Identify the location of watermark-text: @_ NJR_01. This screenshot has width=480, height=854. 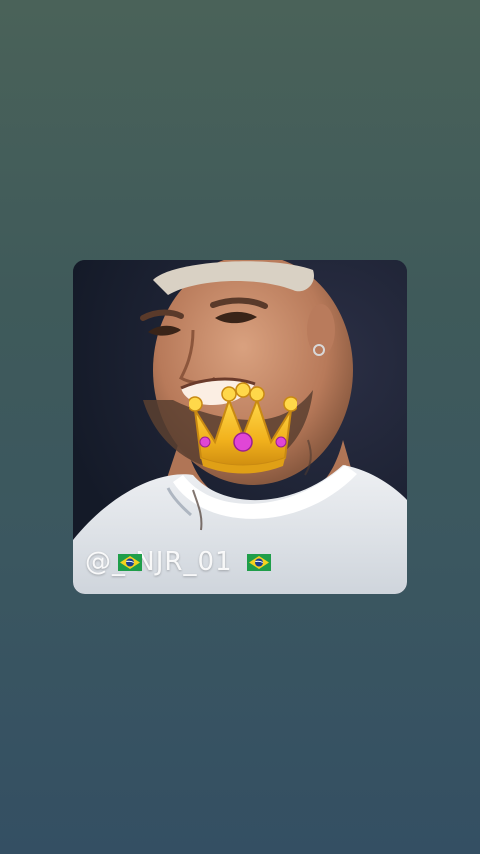
(159, 562).